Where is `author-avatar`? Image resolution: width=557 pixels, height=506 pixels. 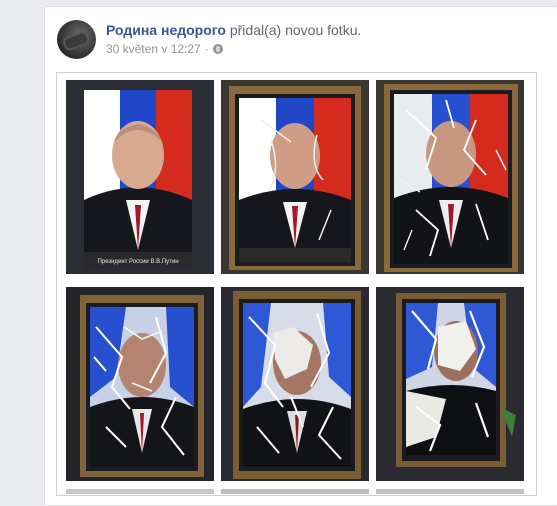 author-avatar is located at coordinates (76, 39).